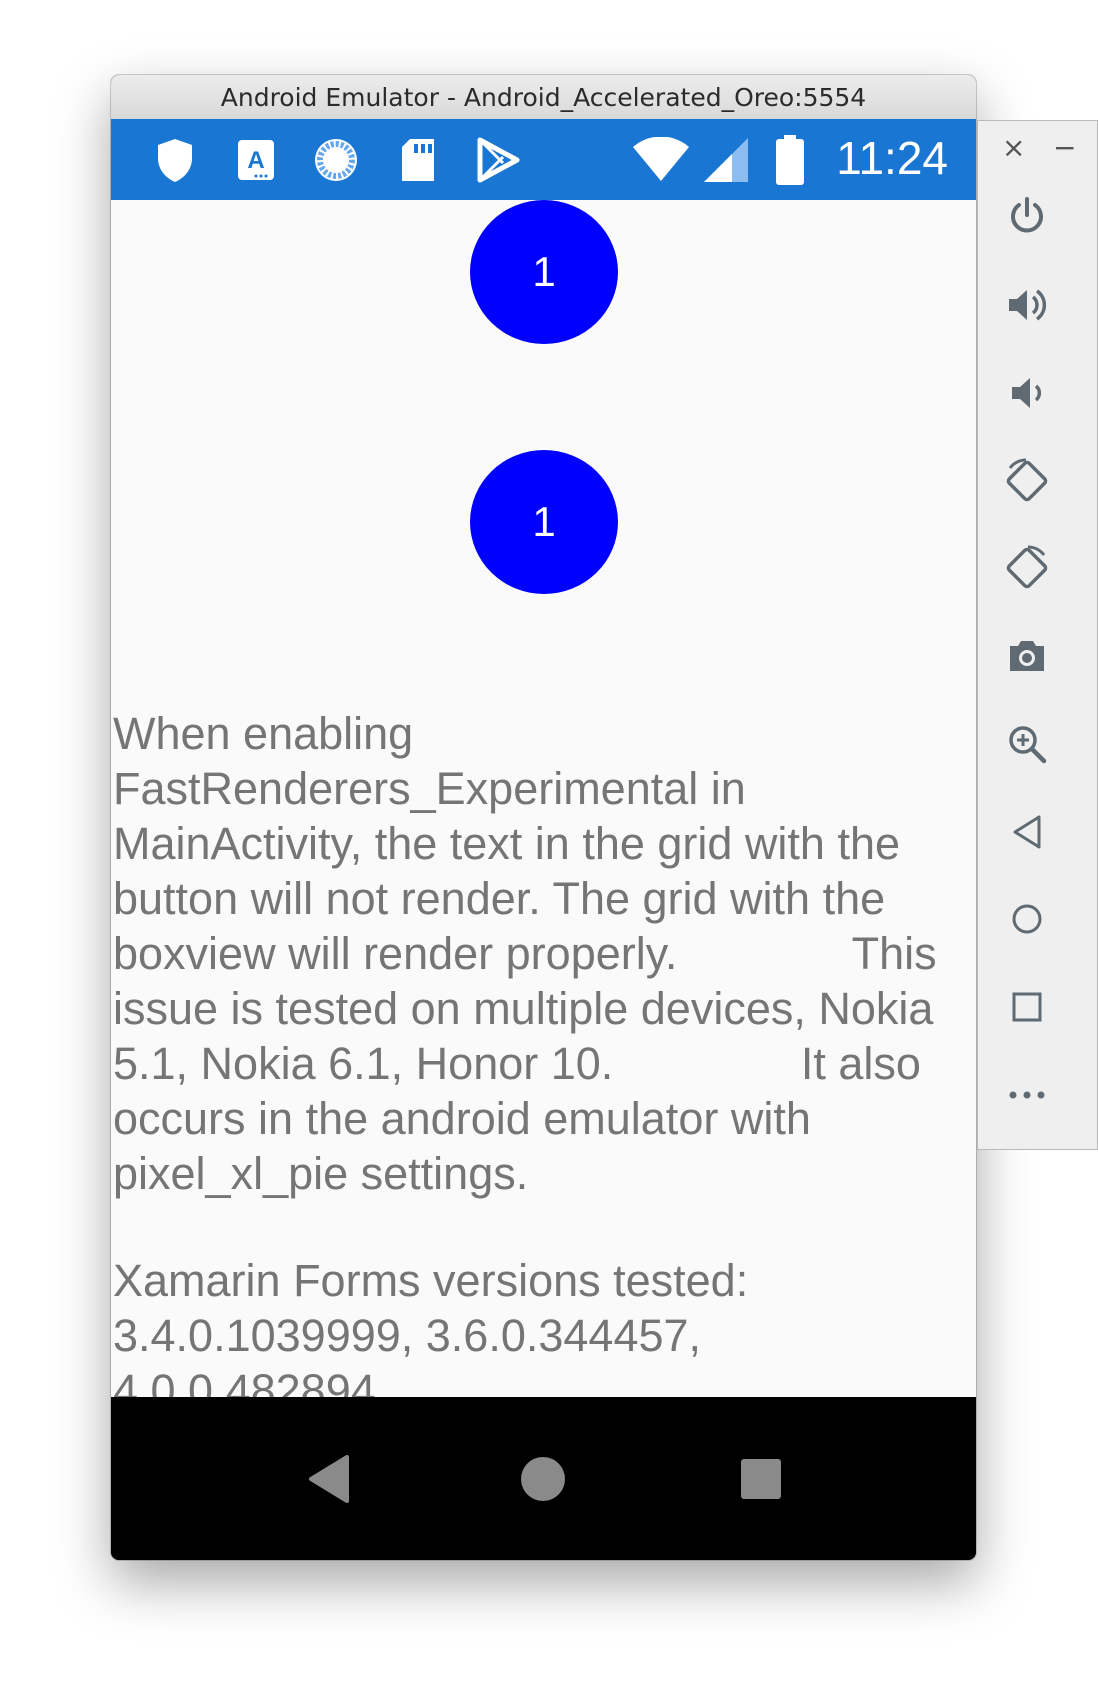  I want to click on camera-icon, so click(1027, 656).